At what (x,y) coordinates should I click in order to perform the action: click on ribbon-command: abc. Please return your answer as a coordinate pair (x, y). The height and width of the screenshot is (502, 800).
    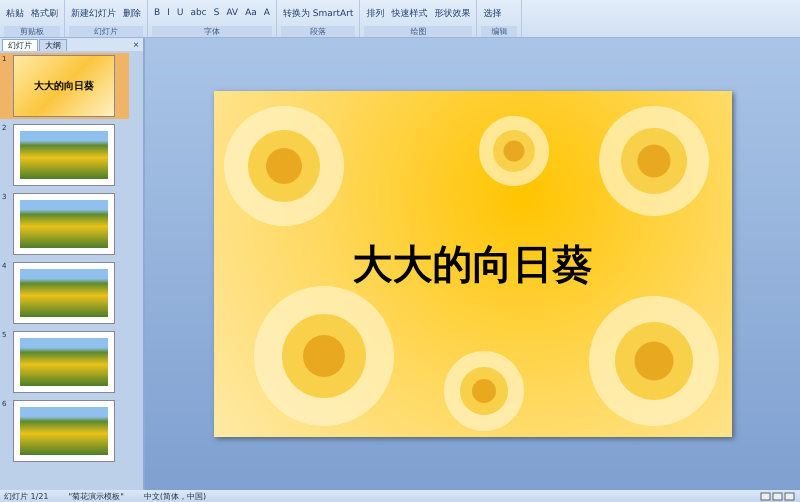
    Looking at the image, I should click on (198, 13).